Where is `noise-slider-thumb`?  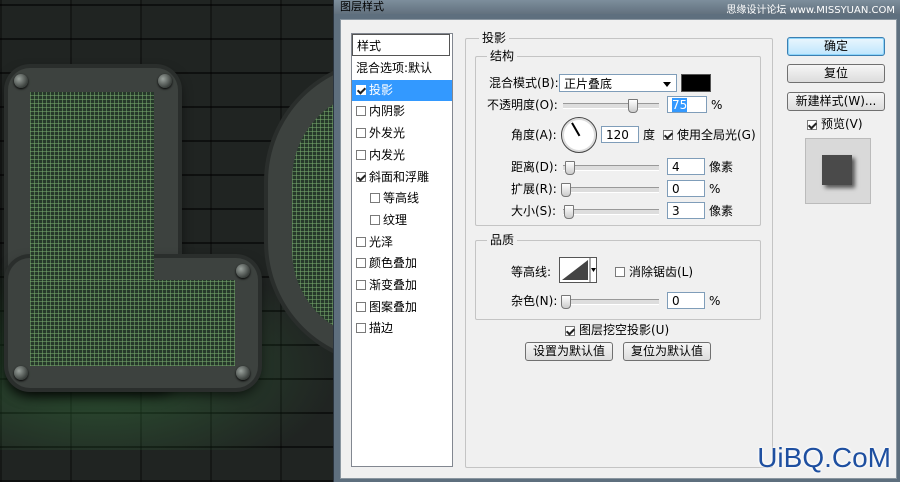 noise-slider-thumb is located at coordinates (566, 302).